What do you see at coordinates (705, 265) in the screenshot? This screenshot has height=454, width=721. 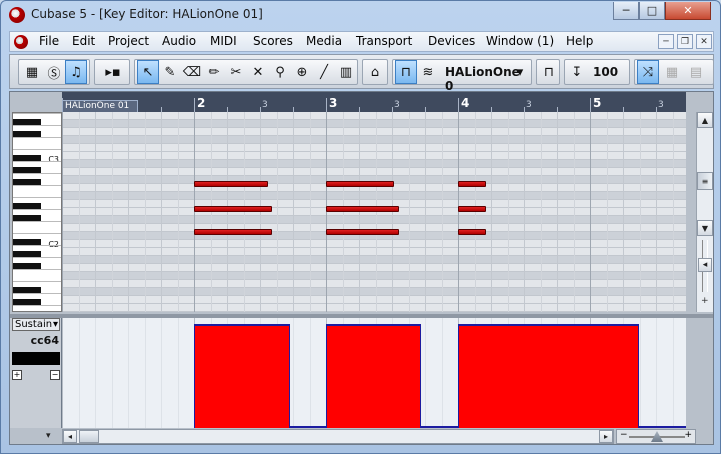 I see `vertical-zoom-thumb: ◂` at bounding box center [705, 265].